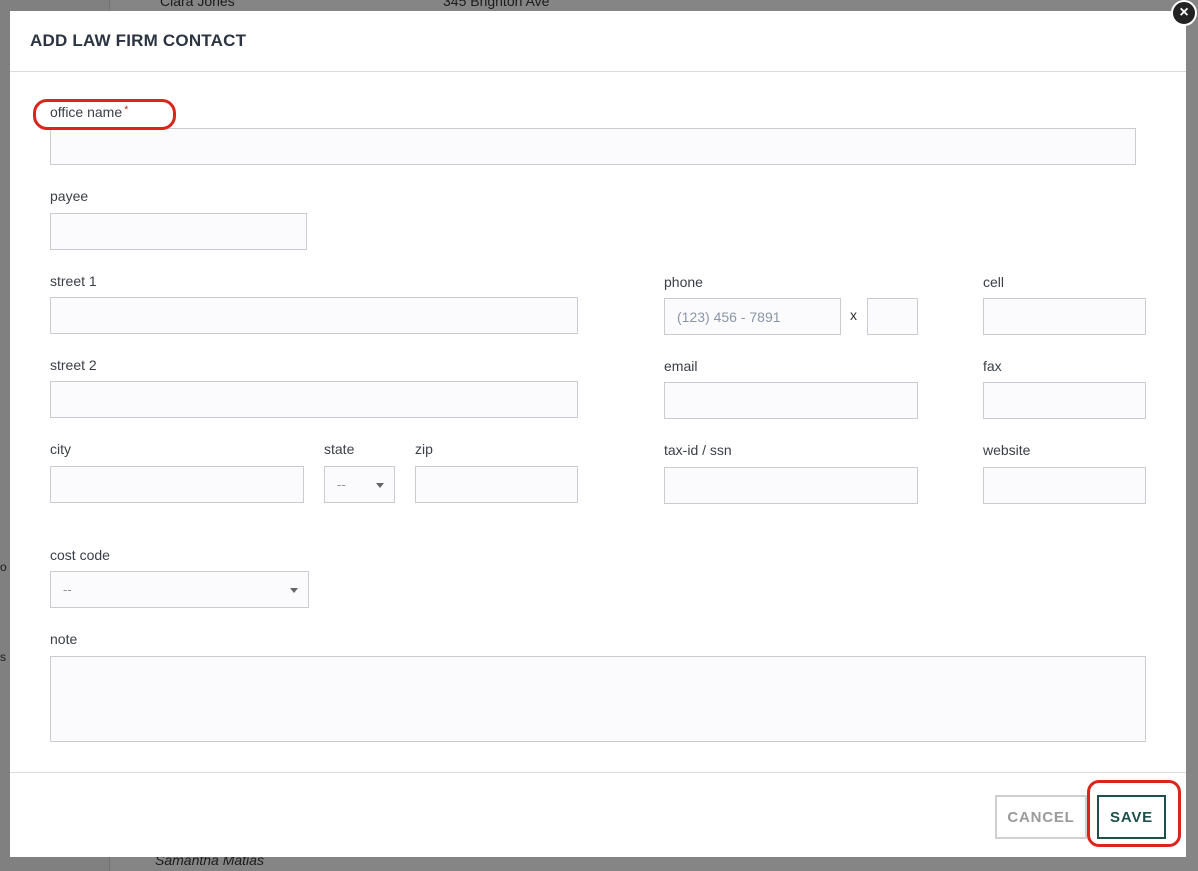  What do you see at coordinates (496, 484) in the screenshot?
I see `zip-input` at bounding box center [496, 484].